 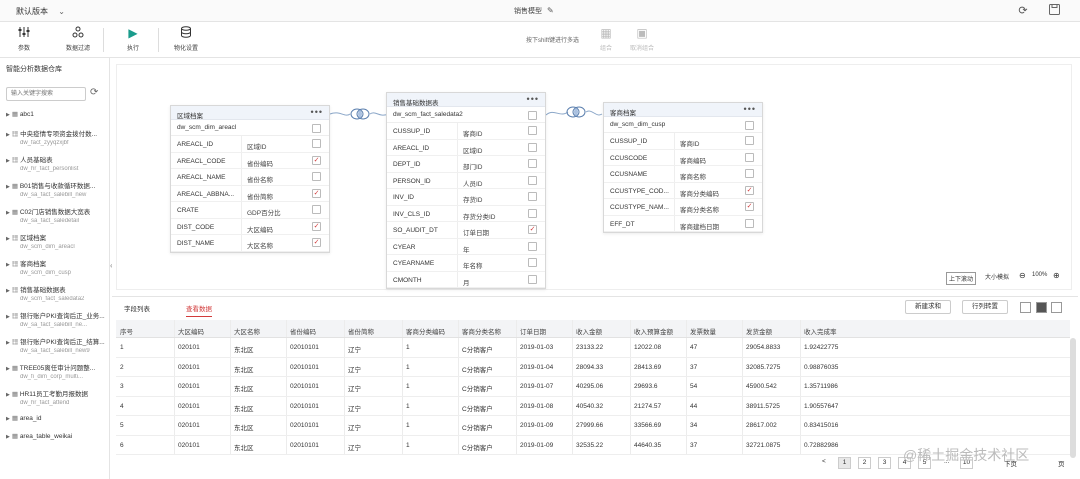 I want to click on prev-page-button: <, so click(x=824, y=461).